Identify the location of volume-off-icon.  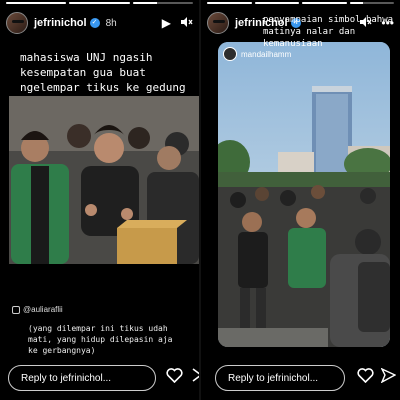
(186, 23).